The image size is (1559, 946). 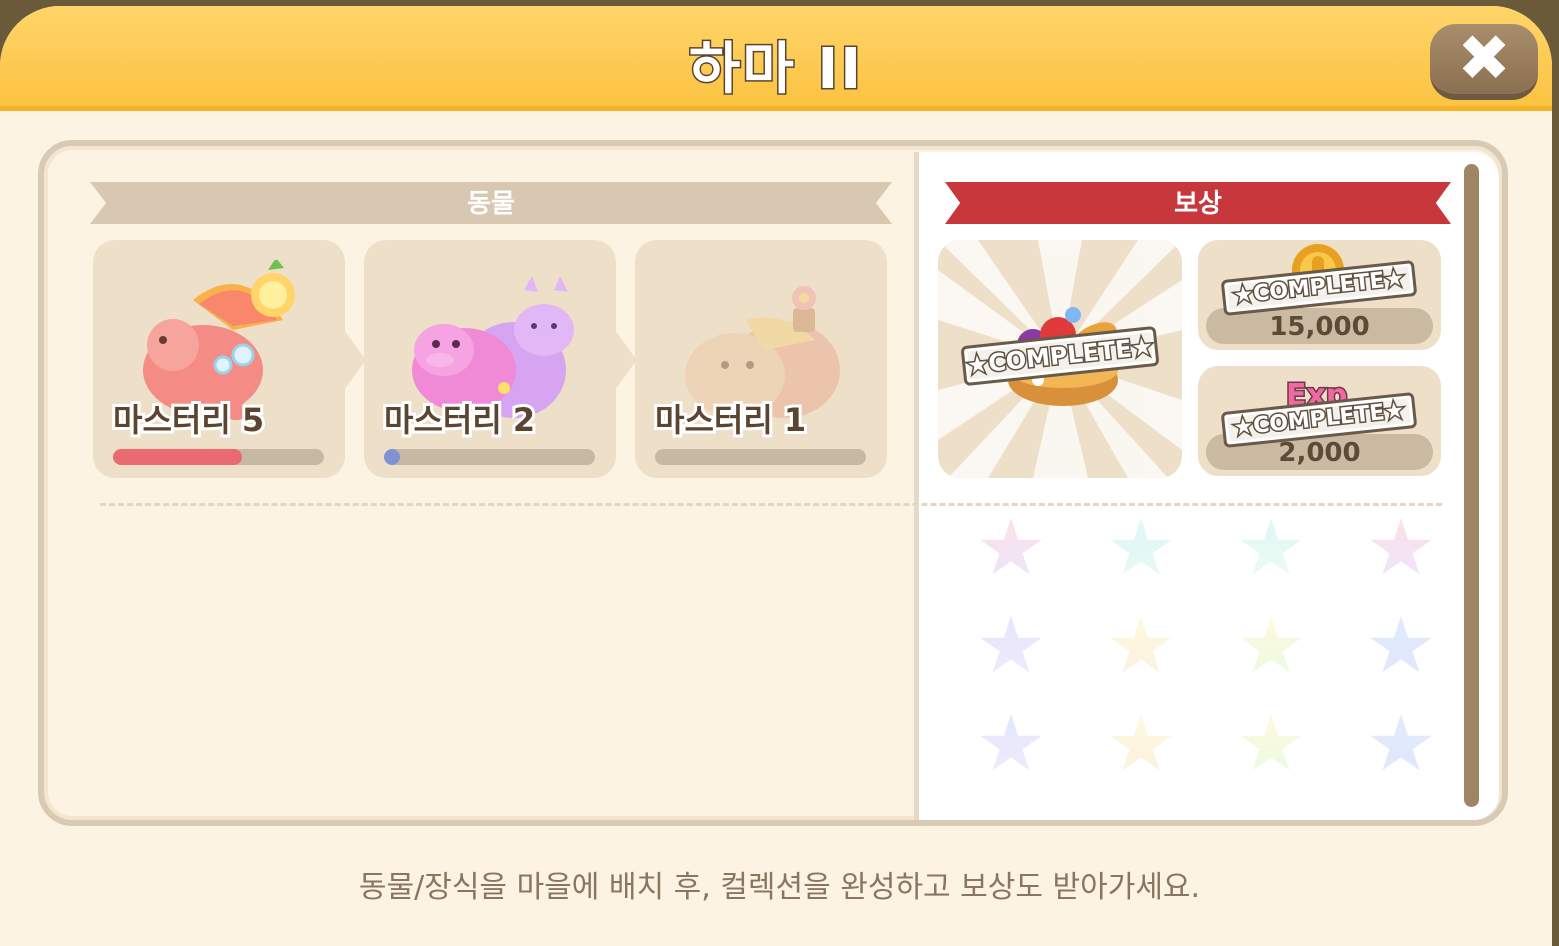 I want to click on reward-item-coins: 15,000 ★COMPLETE★, so click(x=1319, y=295).